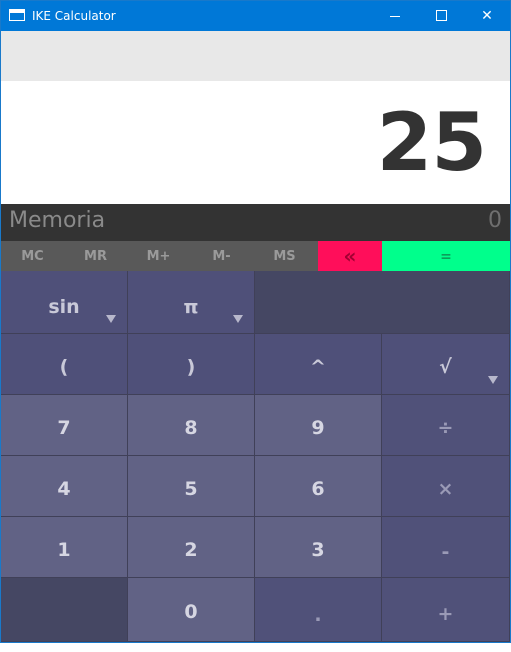 Image resolution: width=511 pixels, height=652 pixels. Describe the element at coordinates (350, 256) in the screenshot. I see `backspace-button: «` at that location.